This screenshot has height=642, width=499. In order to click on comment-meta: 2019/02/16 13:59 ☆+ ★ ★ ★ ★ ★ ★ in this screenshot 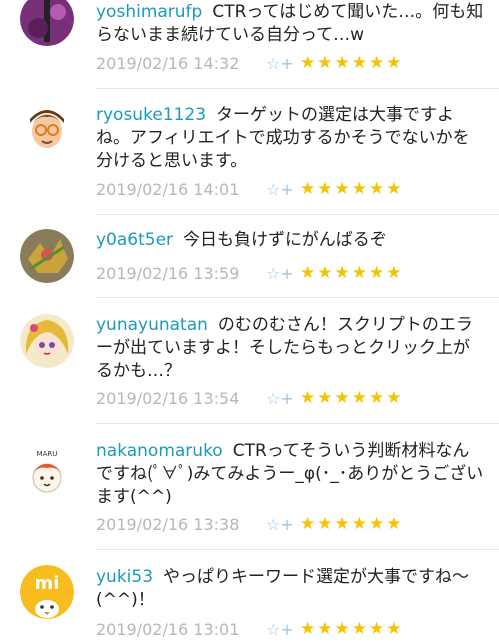, I will do `click(249, 273)`.